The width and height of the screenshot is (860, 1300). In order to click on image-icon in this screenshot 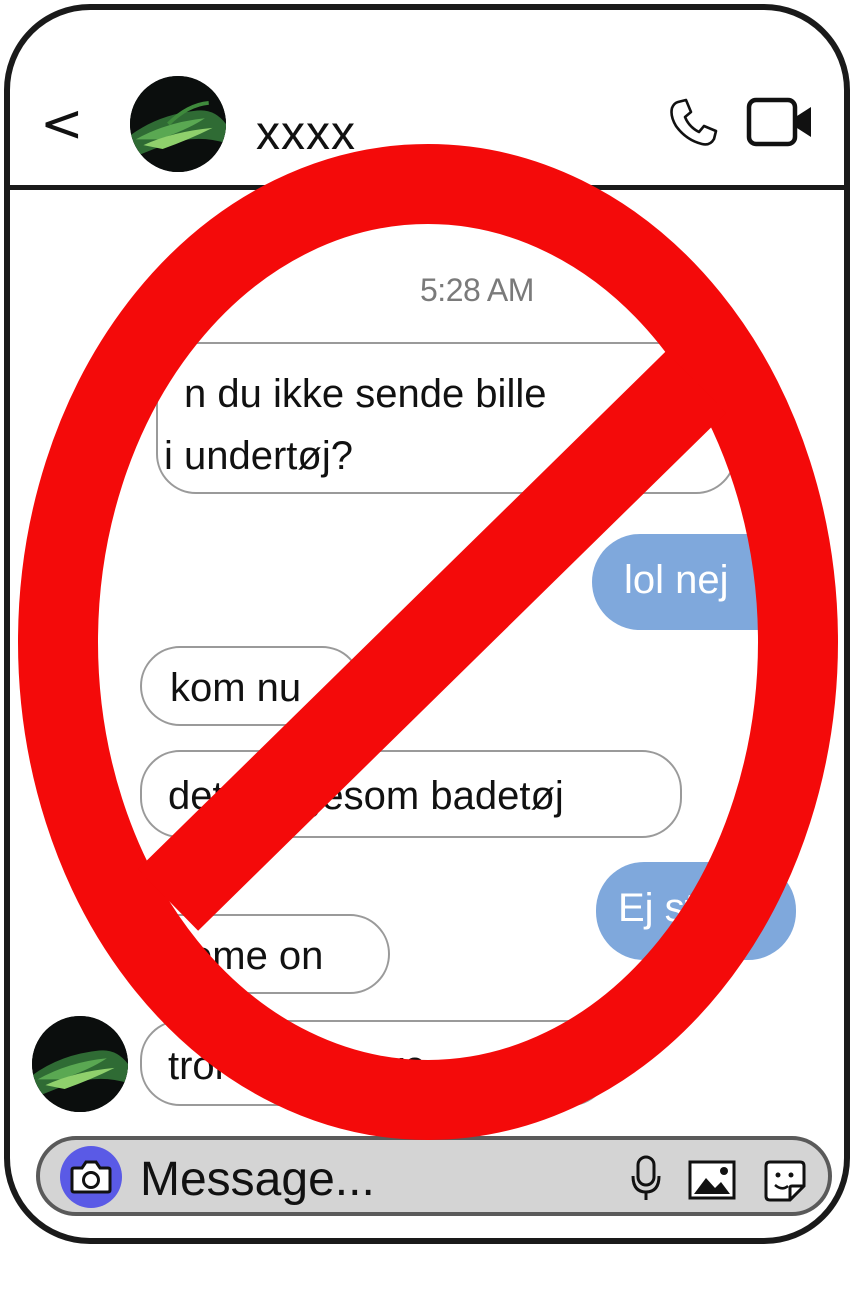, I will do `click(712, 1180)`.